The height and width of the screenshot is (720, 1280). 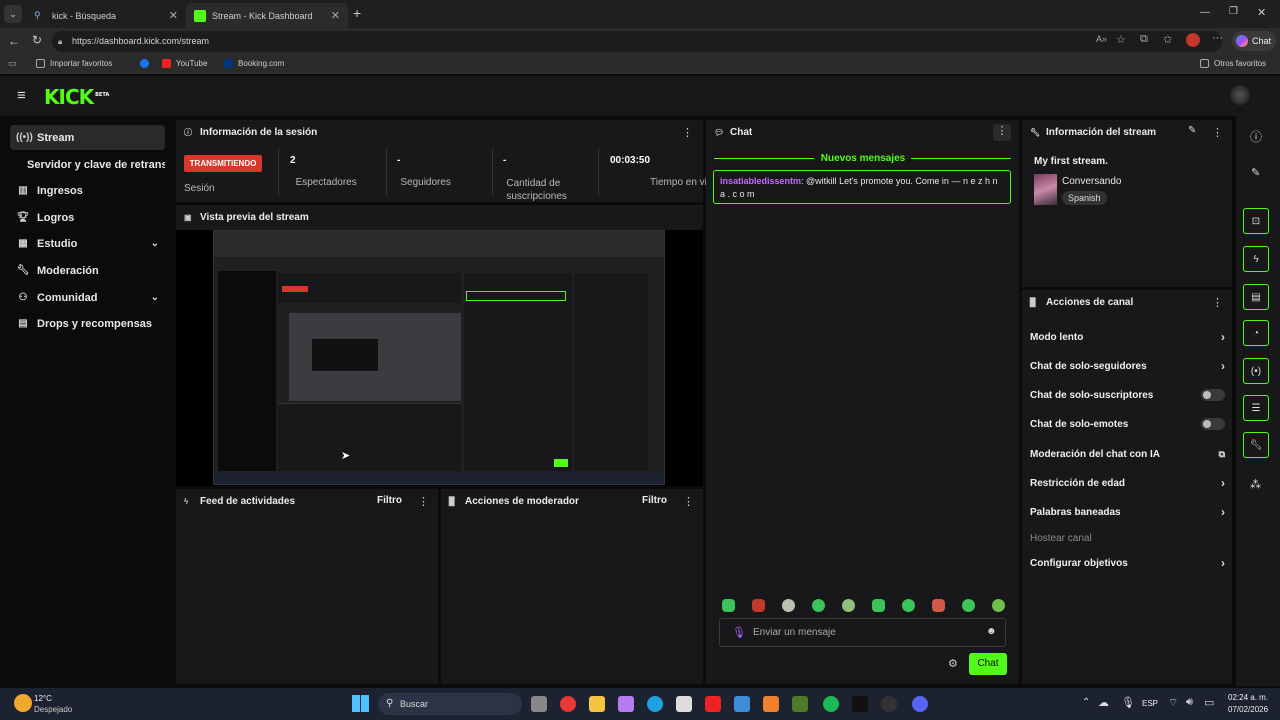 I want to click on chat-bubble-icon: ◔, so click(x=1256, y=333).